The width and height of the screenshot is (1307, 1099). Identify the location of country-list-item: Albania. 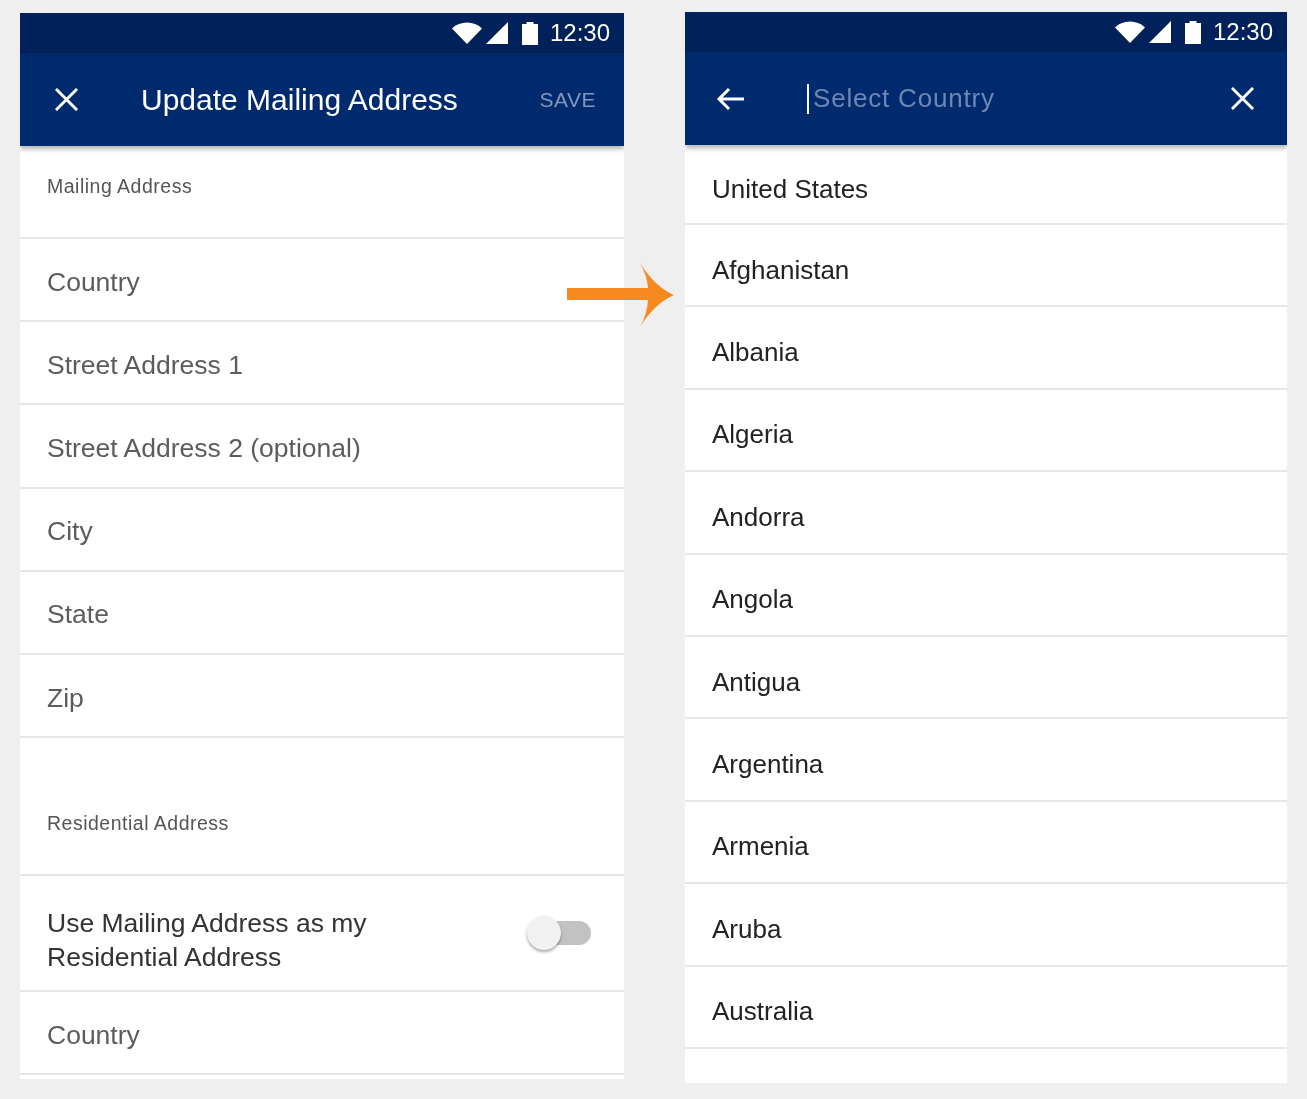
(986, 348).